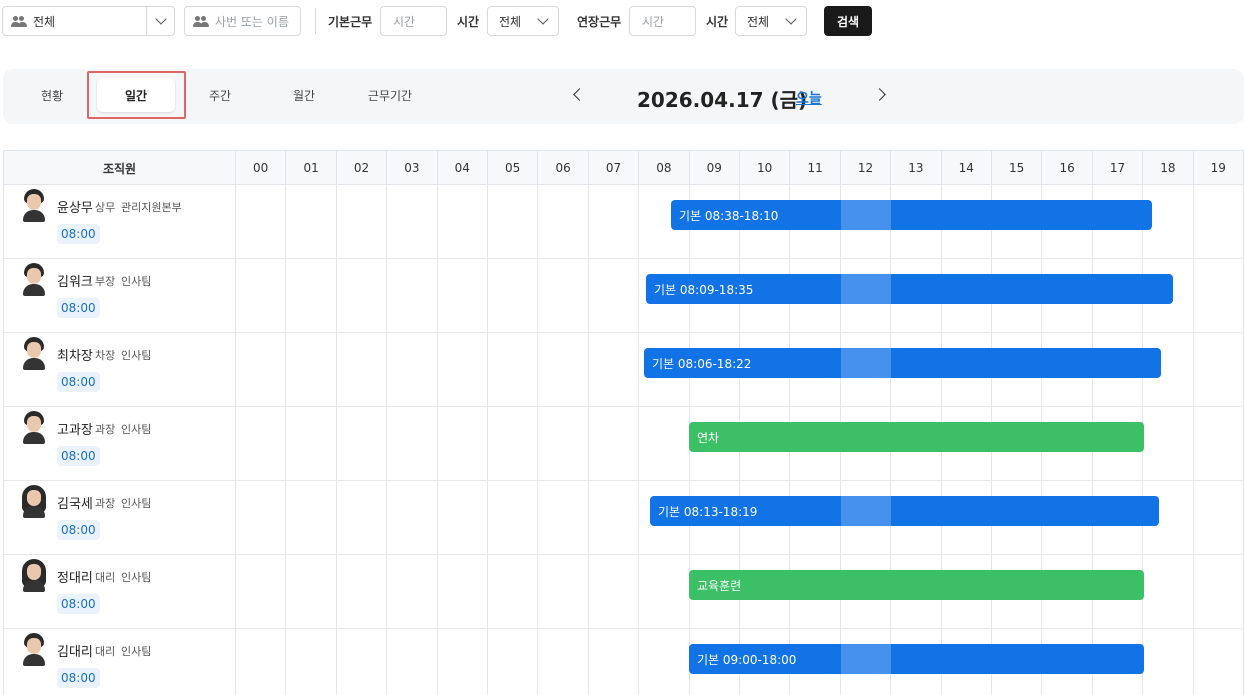 The image size is (1244, 695). I want to click on member-dept: 관리지원본부, so click(151, 207).